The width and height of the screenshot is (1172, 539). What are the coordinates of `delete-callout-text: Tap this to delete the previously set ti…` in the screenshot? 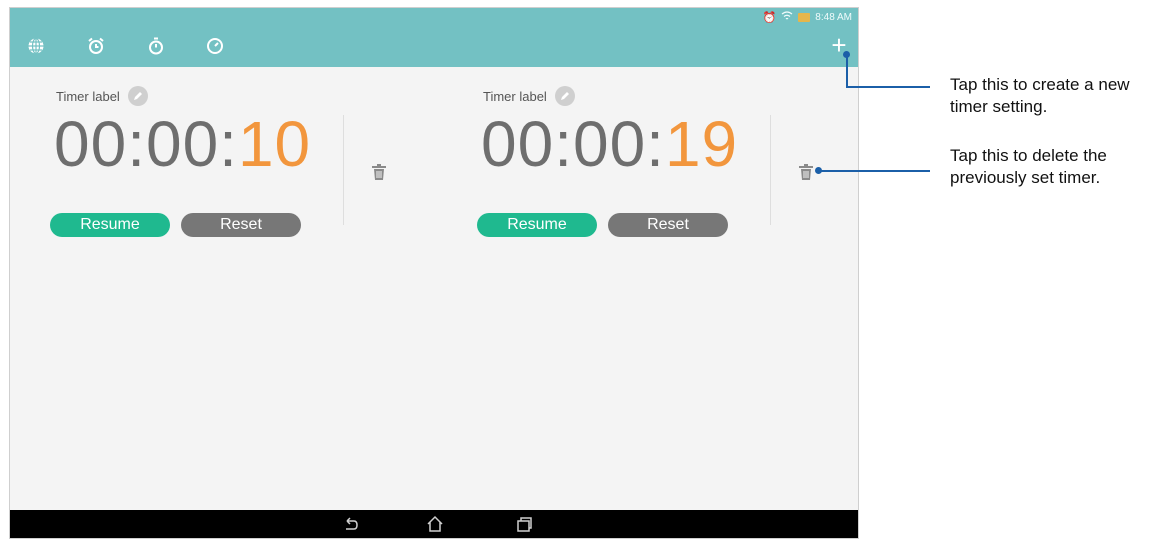 It's located at (1028, 167).